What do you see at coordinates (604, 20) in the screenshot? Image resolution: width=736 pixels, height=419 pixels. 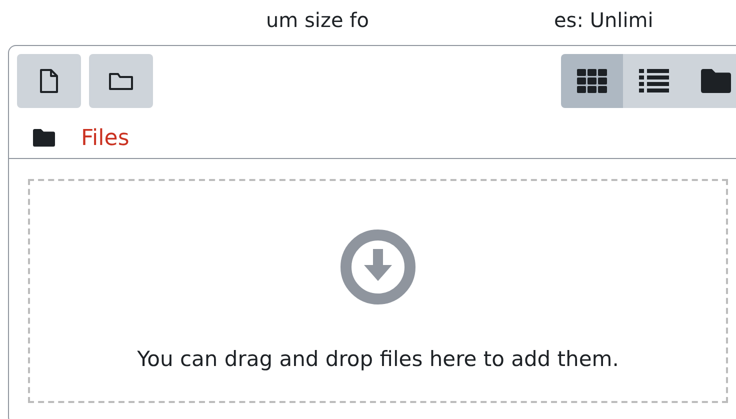 I see `size-limit-text: es: Unlimi` at bounding box center [604, 20].